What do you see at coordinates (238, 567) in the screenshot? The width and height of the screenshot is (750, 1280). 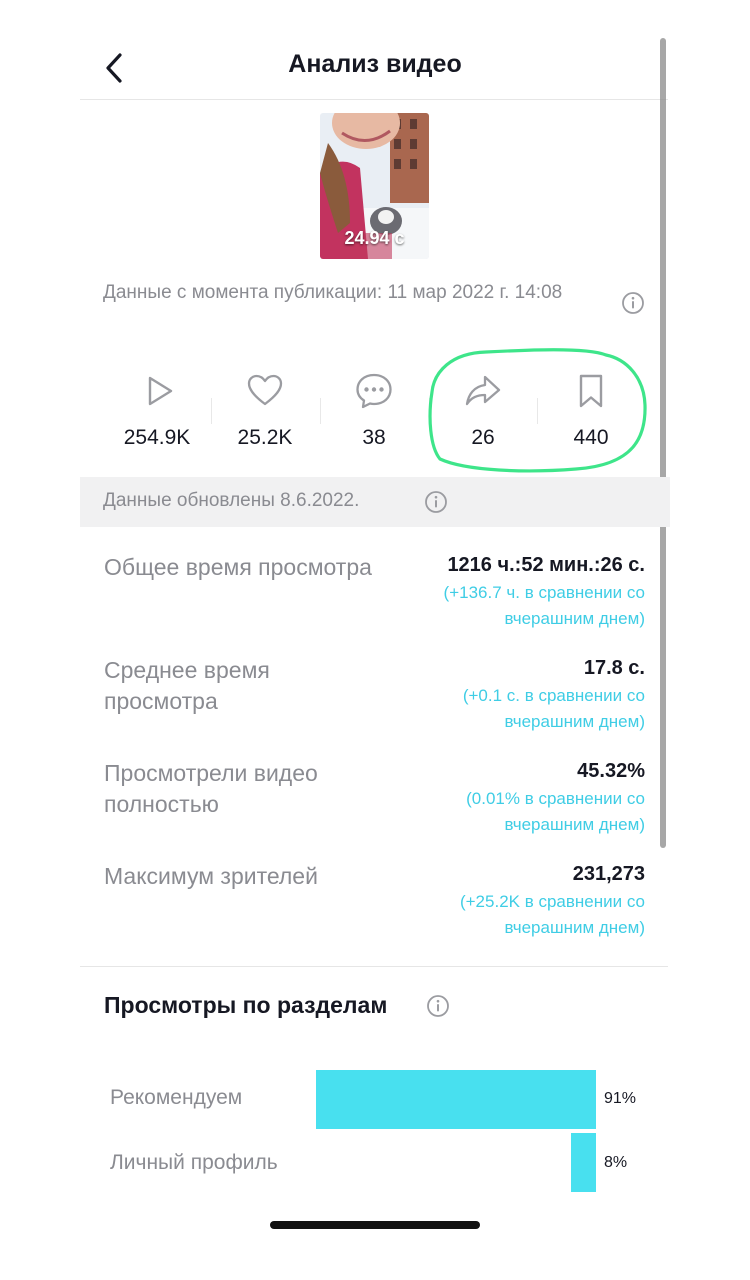 I see `metric-label-total-watch-time: Общее время просмотра` at bounding box center [238, 567].